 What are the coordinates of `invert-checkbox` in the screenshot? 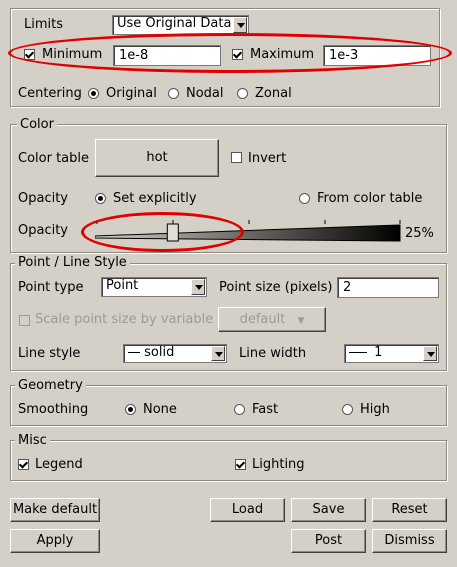 It's located at (236, 157).